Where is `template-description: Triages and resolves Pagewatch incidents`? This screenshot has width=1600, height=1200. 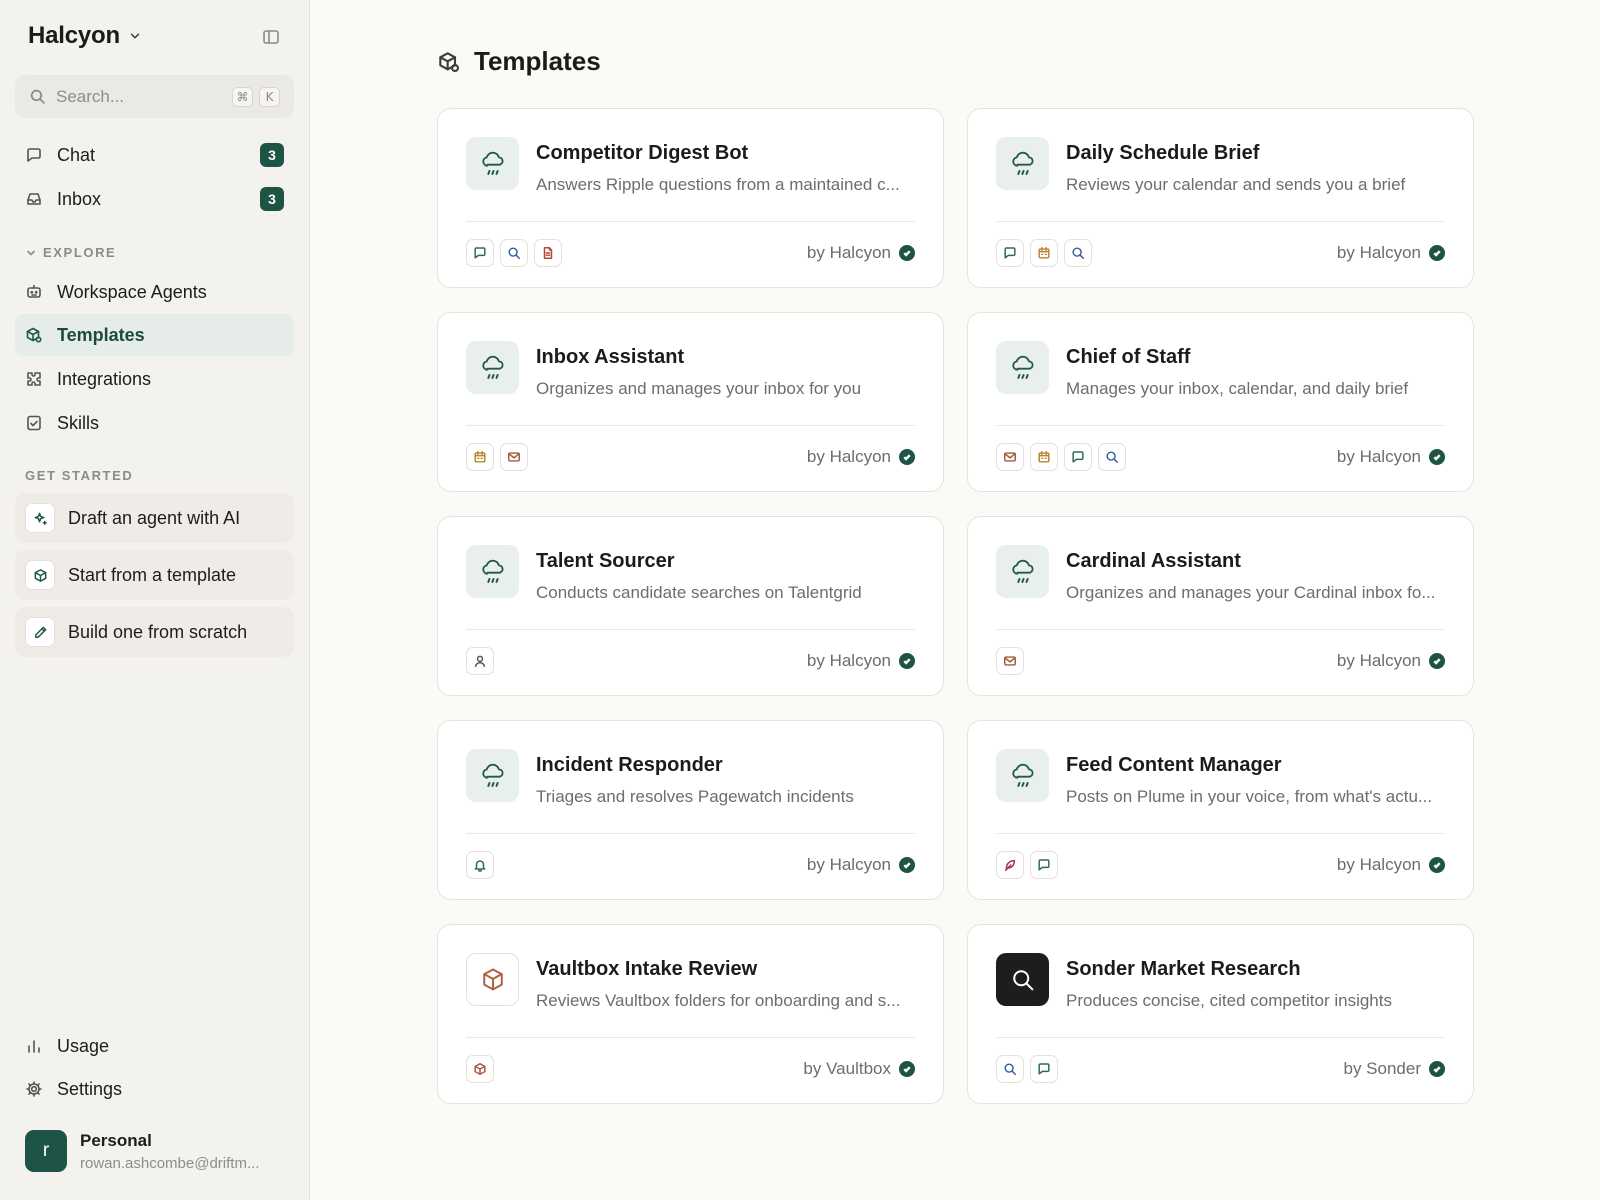 template-description: Triages and resolves Pagewatch incidents is located at coordinates (695, 796).